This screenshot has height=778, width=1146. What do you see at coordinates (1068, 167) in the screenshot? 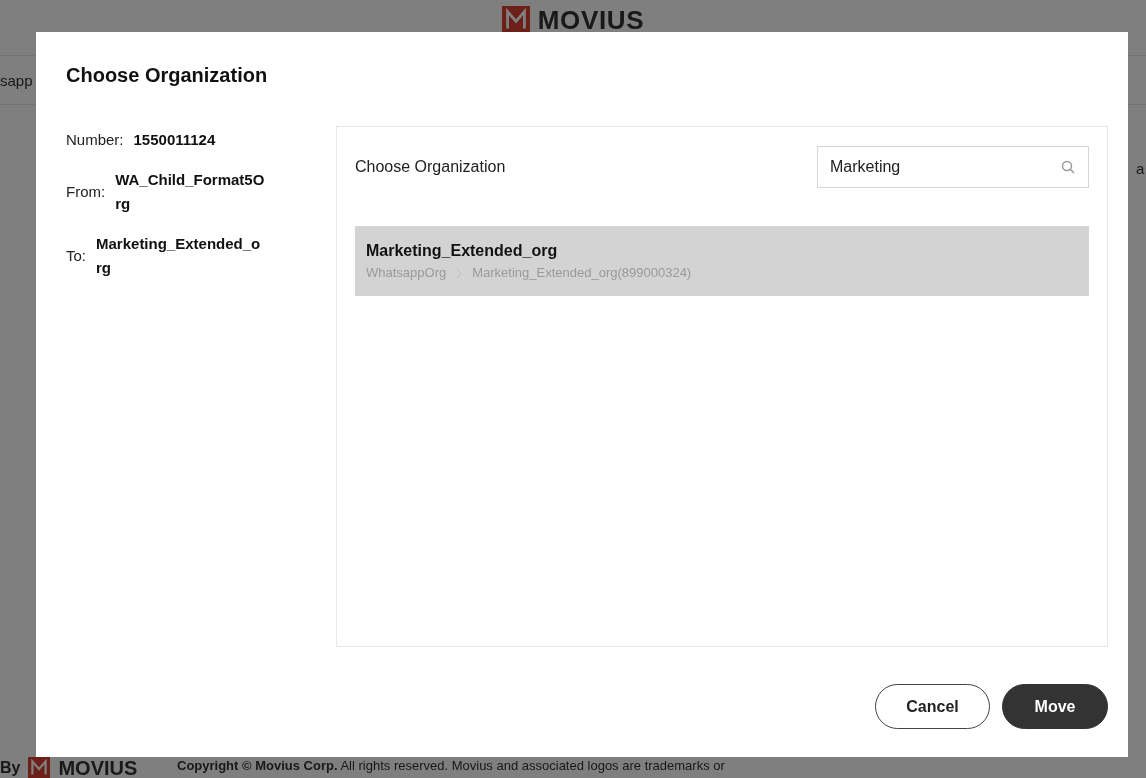
I see `search-icon` at bounding box center [1068, 167].